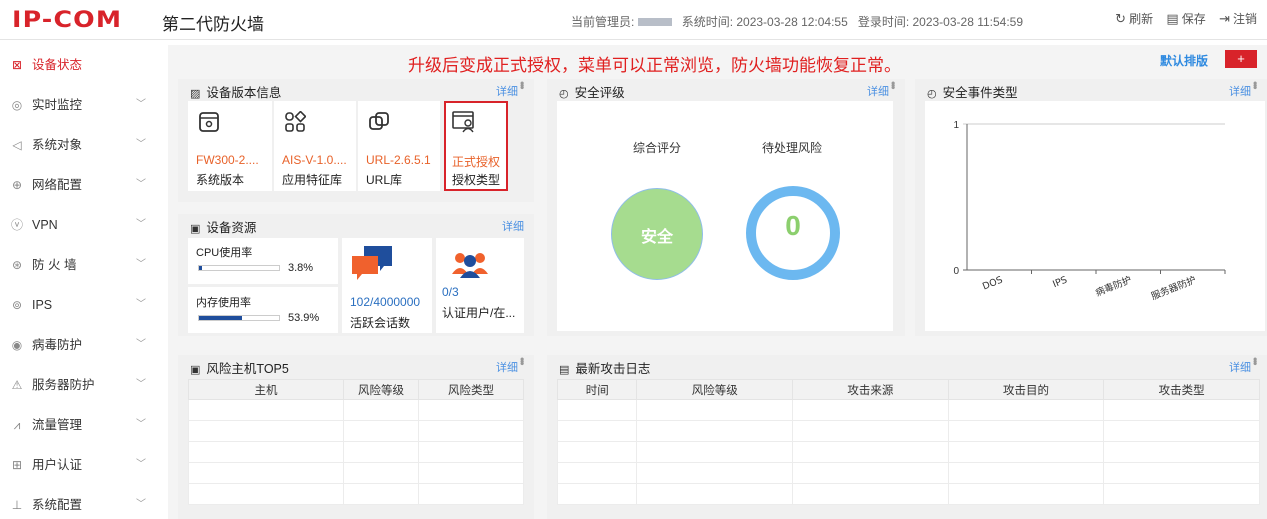  What do you see at coordinates (84, 225) in the screenshot?
I see `sidebar-item-vpn: ⓥ VPN ﹀` at bounding box center [84, 225].